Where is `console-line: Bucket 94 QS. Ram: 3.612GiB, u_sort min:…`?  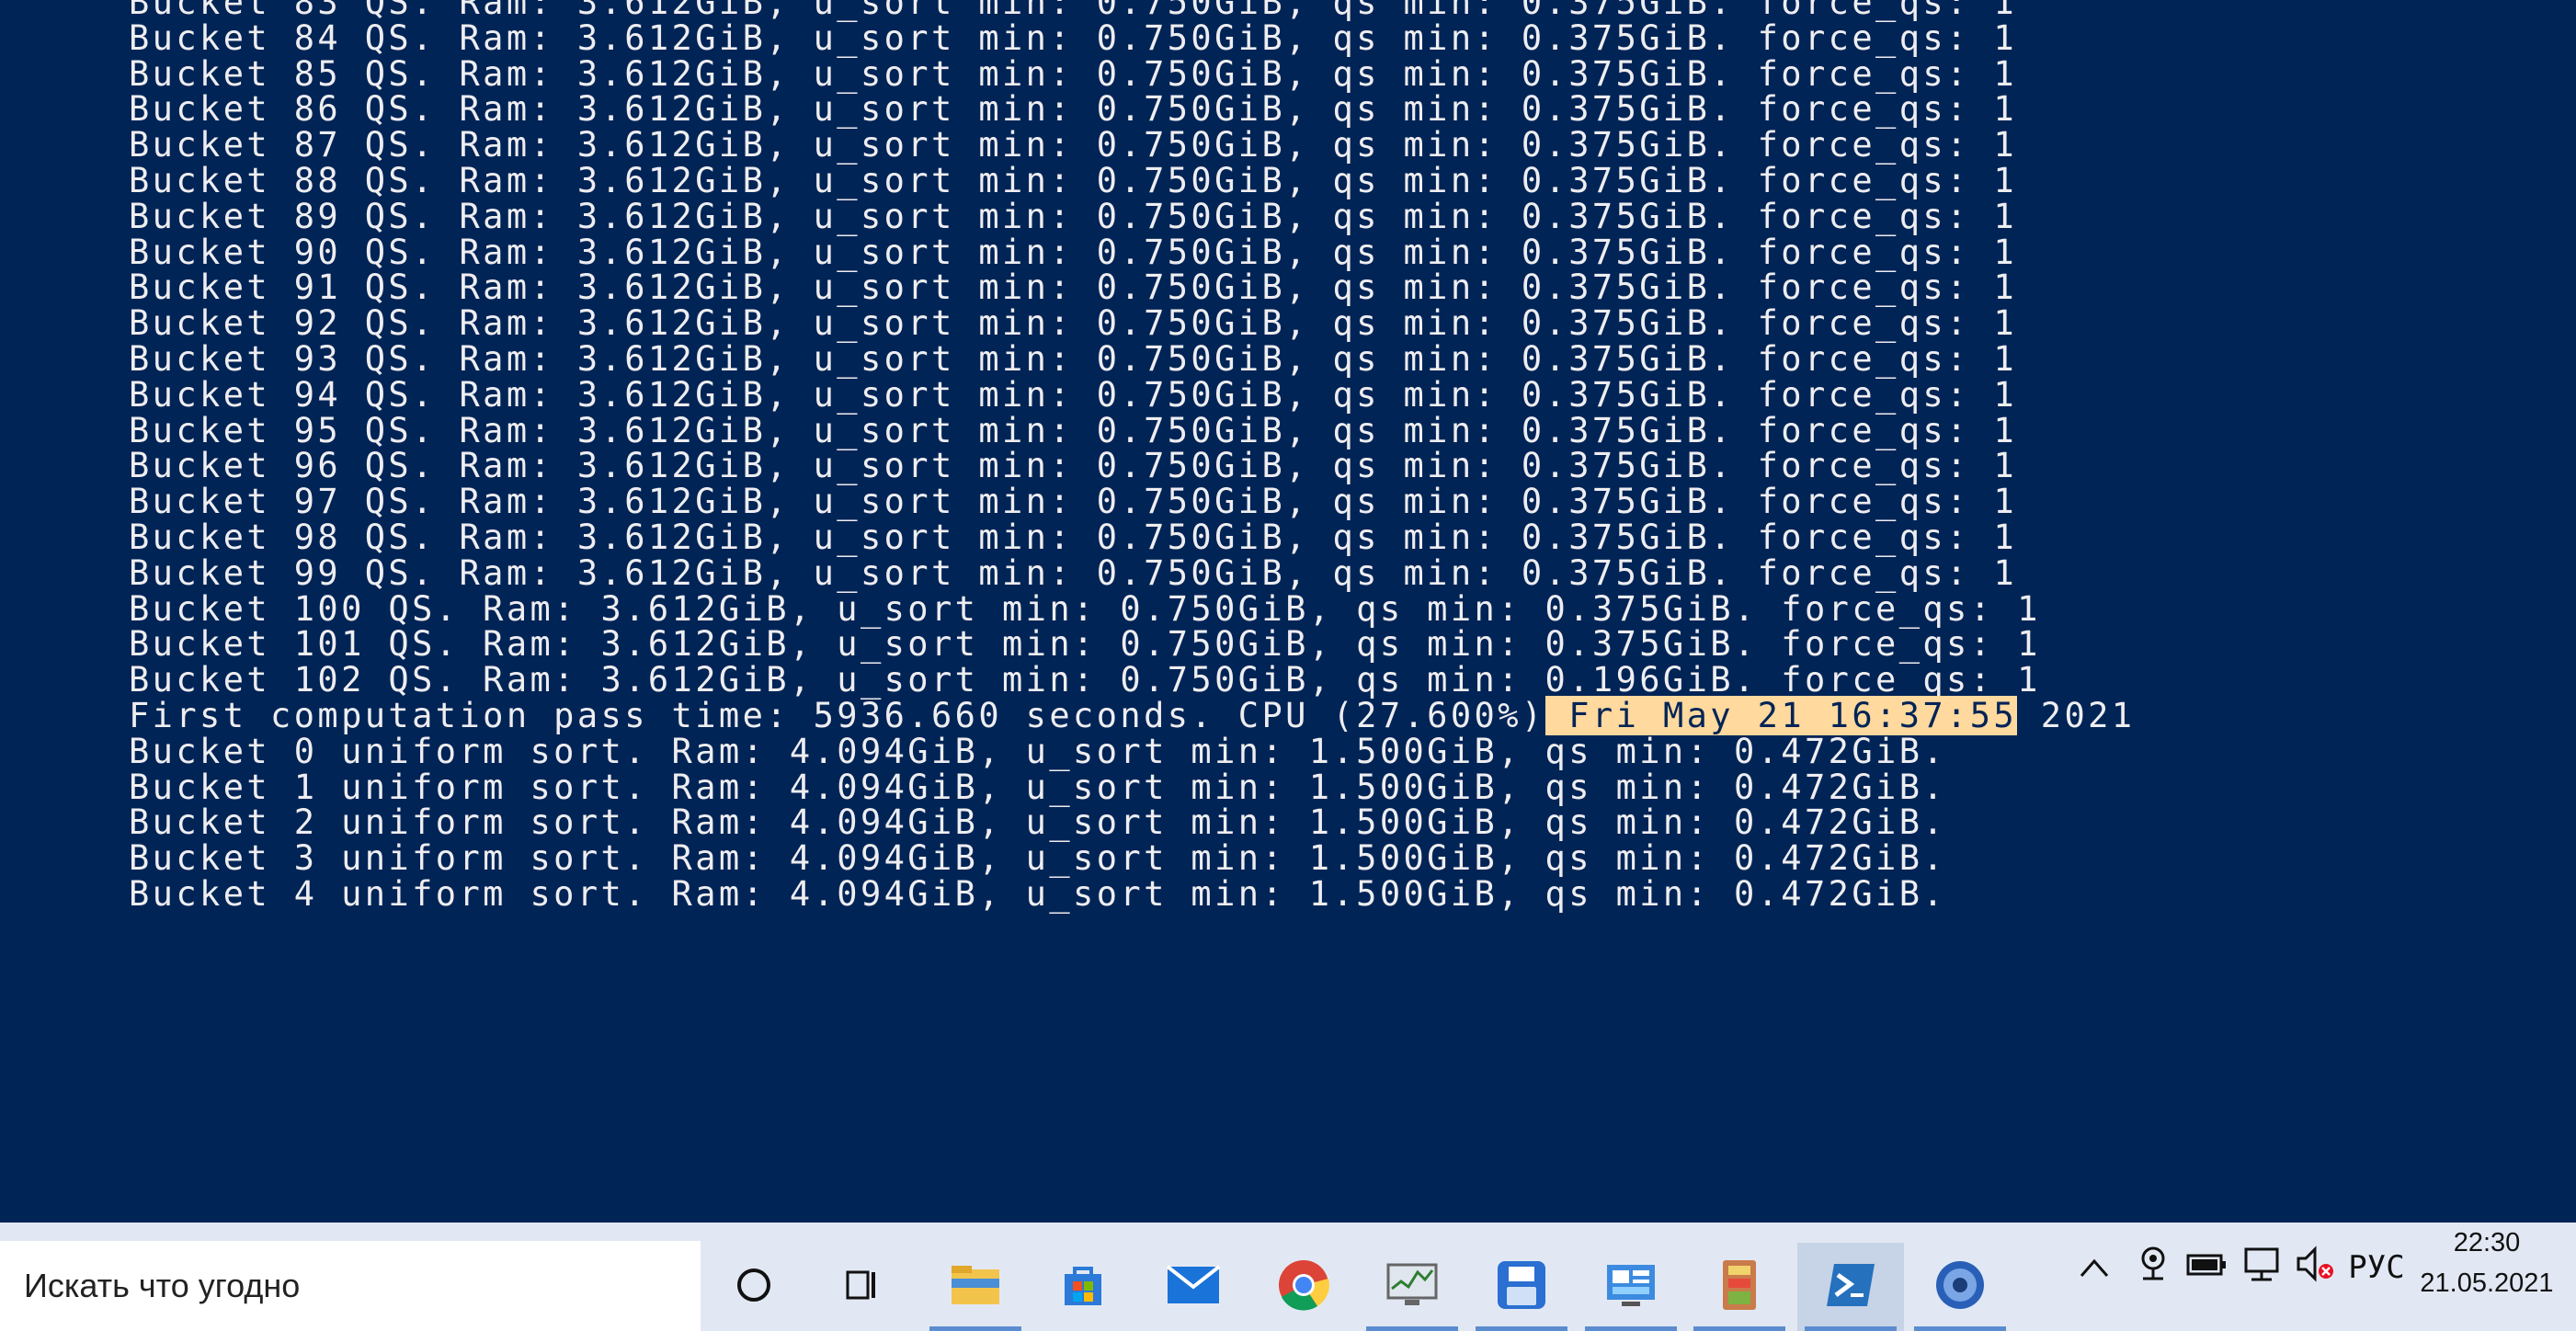 console-line: Bucket 94 QS. Ram: 3.612GiB, u_sort min:… is located at coordinates (1073, 394).